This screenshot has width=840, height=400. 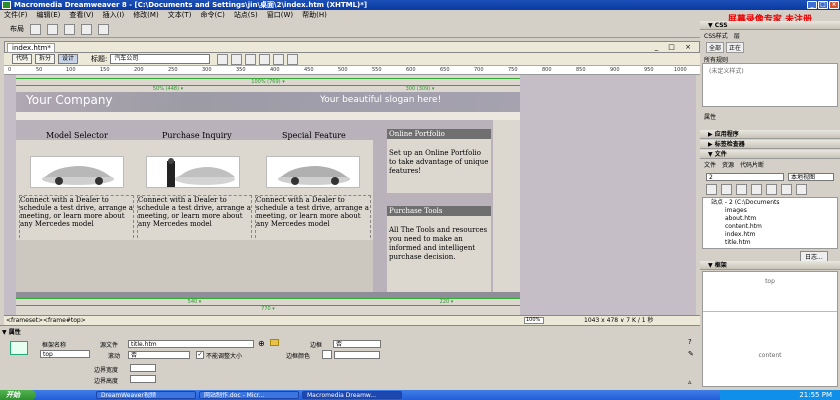 I want to click on file-tree-item: index.htm, so click(x=774, y=235).